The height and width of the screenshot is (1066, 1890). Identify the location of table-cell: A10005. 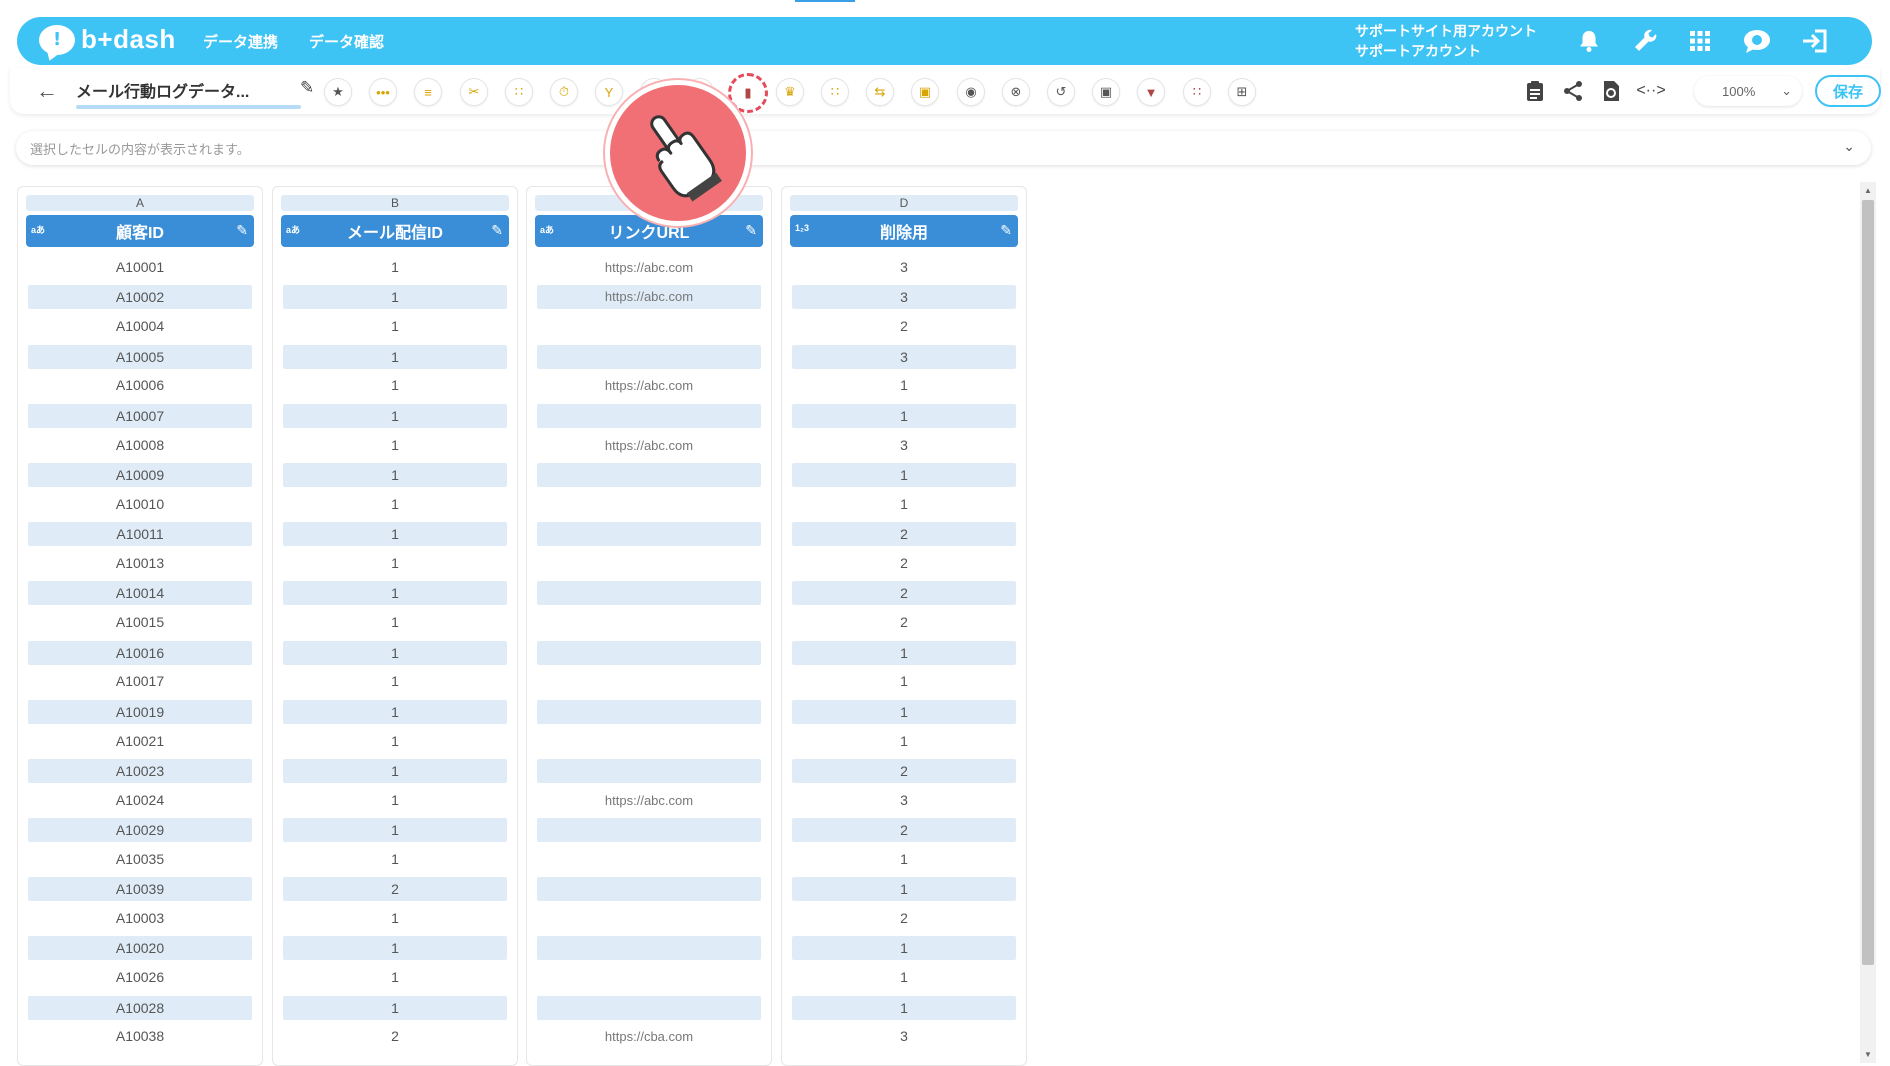
(140, 356).